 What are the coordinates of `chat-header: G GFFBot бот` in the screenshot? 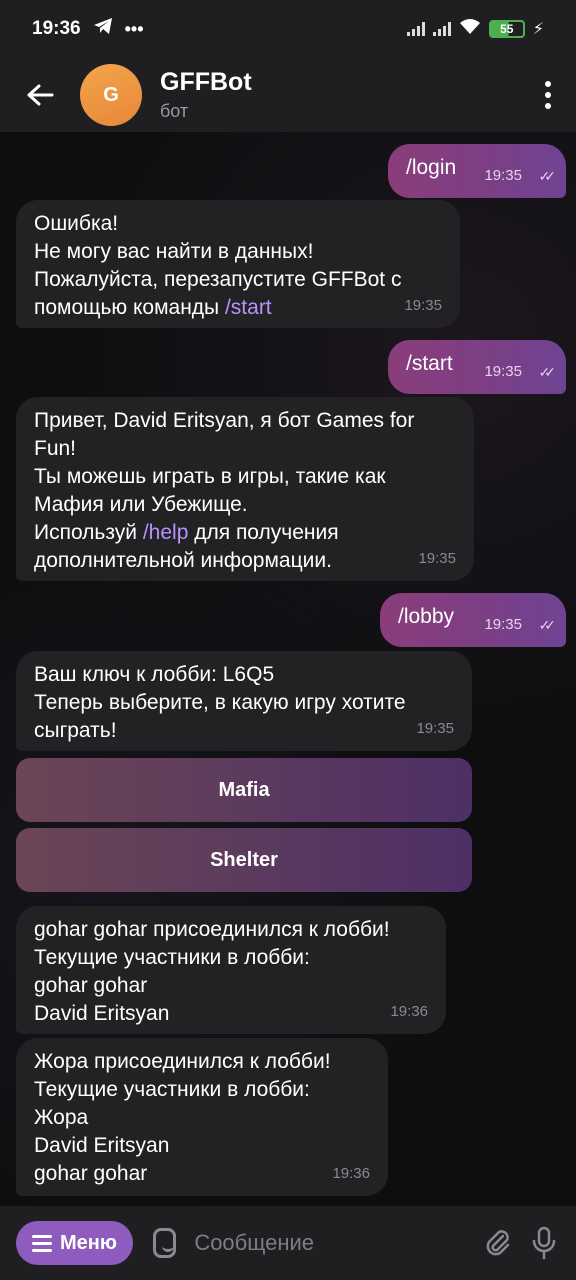 It's located at (288, 95).